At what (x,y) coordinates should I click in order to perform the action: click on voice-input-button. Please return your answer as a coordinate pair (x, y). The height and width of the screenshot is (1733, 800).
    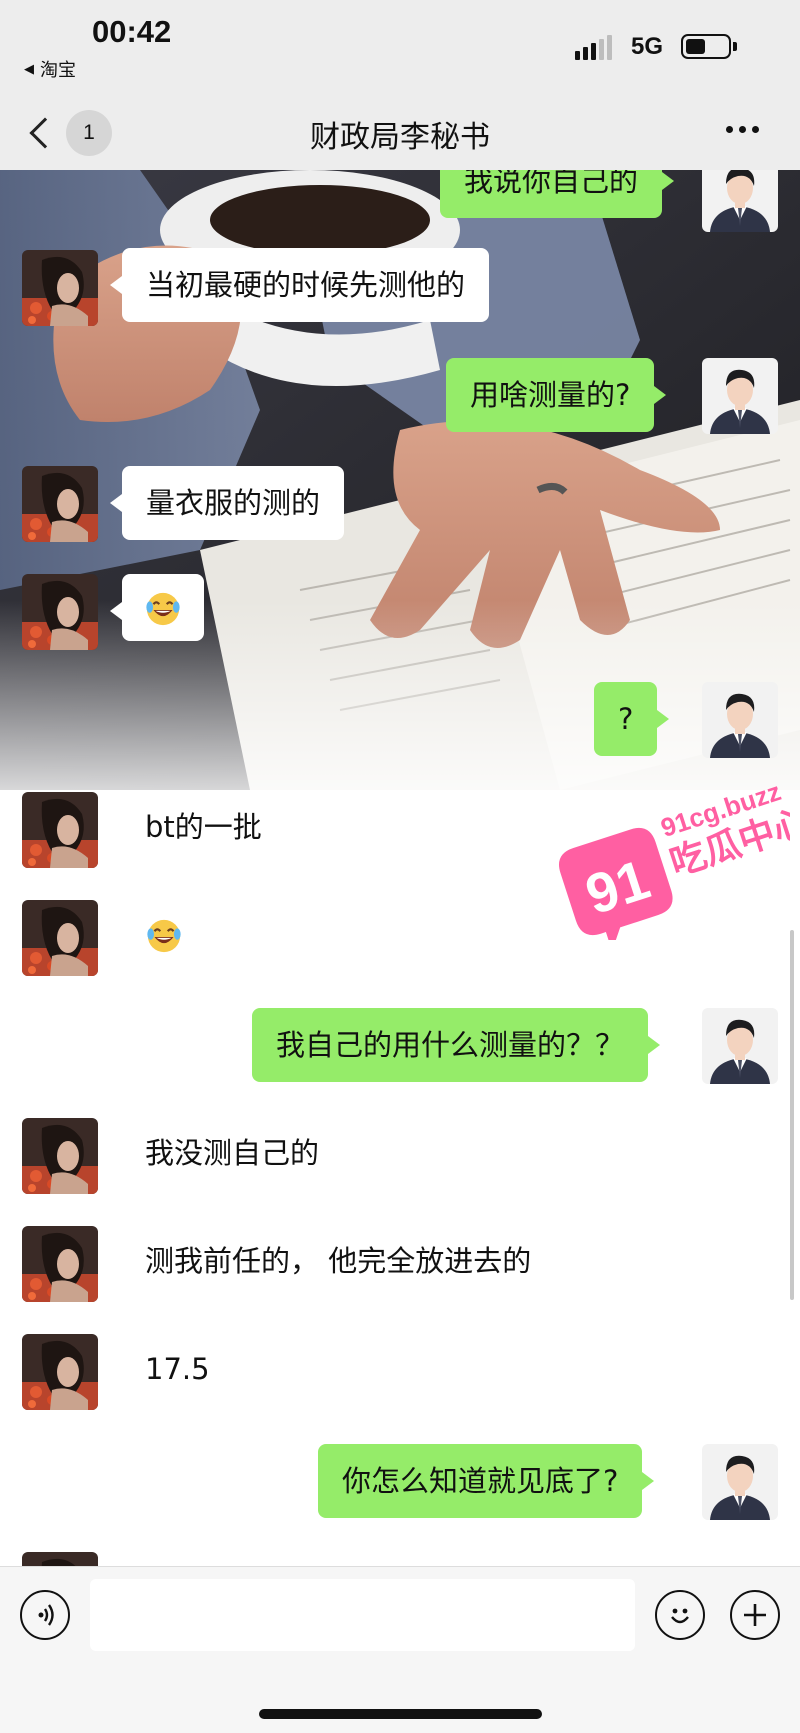
    Looking at the image, I should click on (45, 1615).